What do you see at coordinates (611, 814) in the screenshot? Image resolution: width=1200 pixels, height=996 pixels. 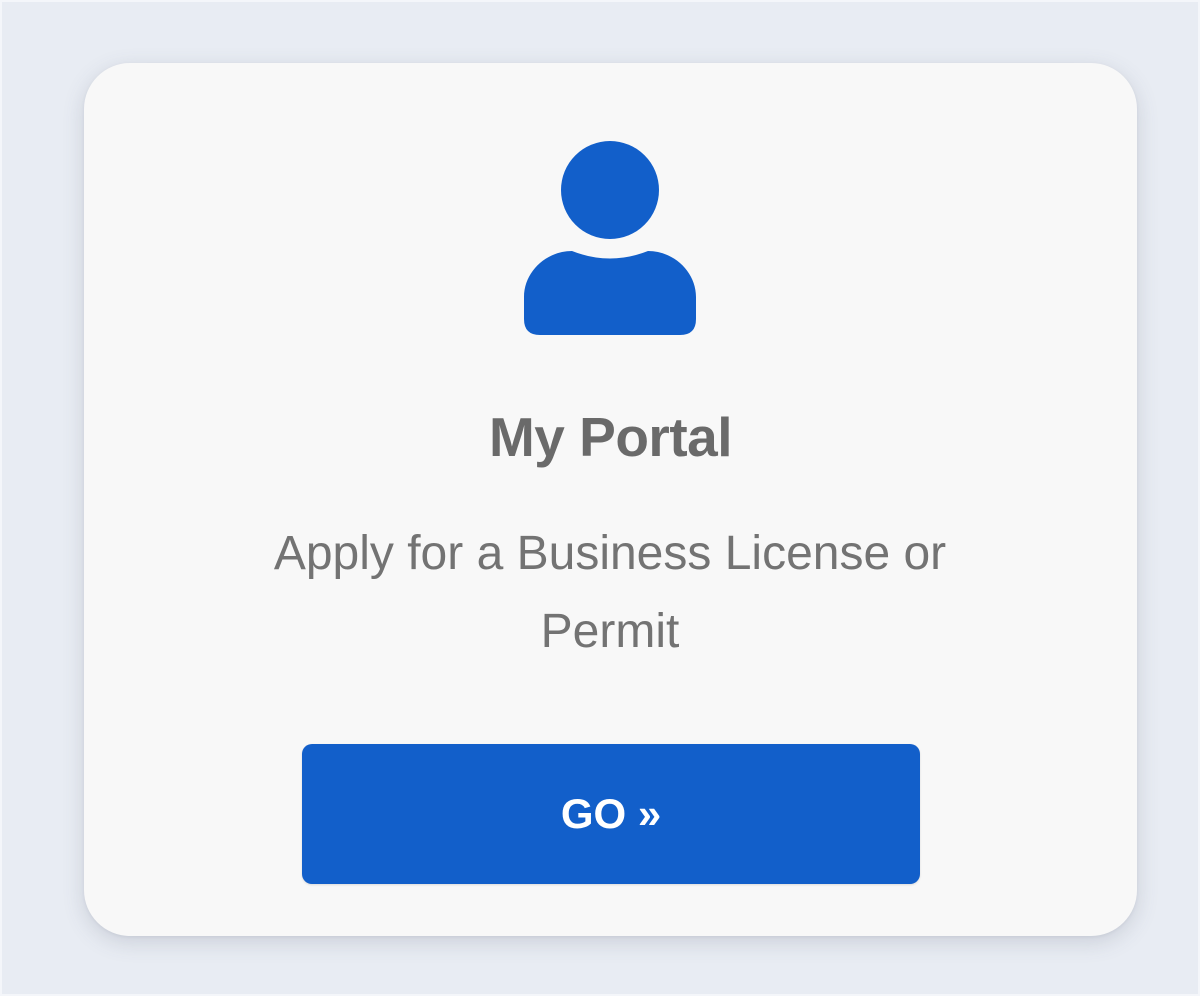 I see `go-button: GO »` at bounding box center [611, 814].